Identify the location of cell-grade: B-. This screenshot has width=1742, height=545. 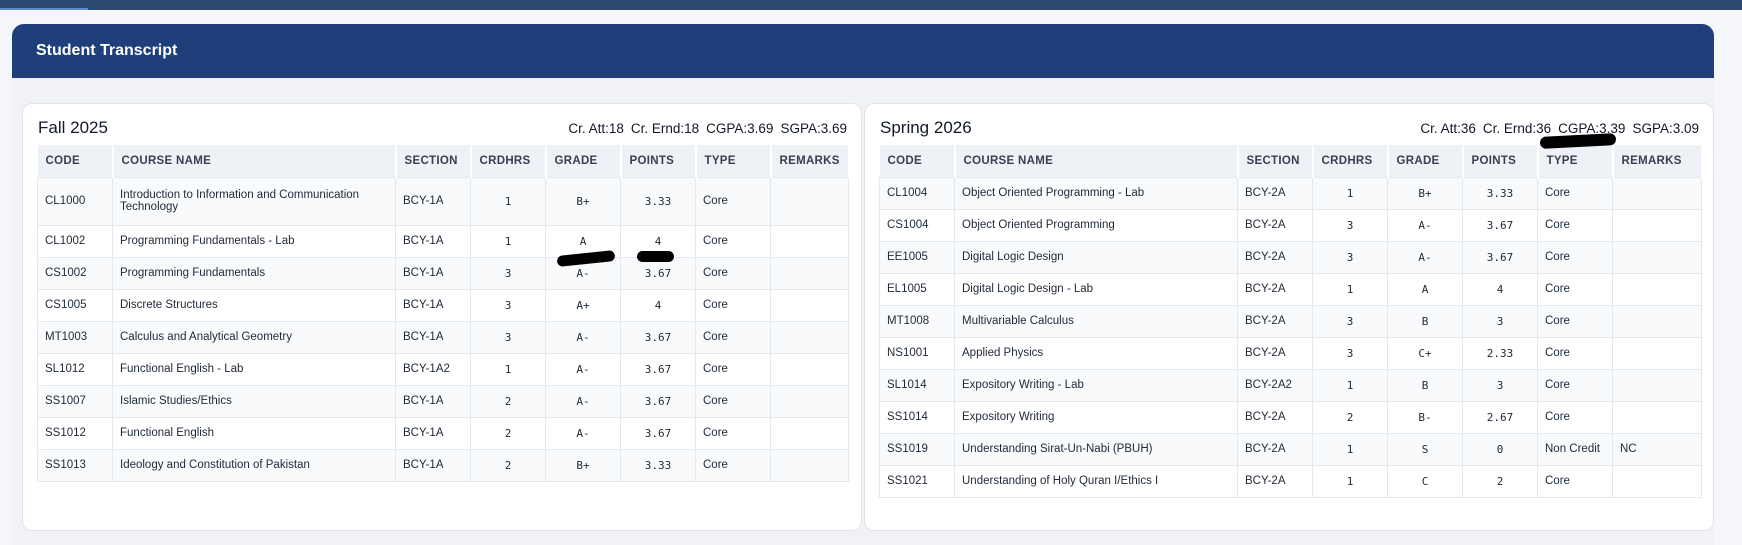
(1425, 417).